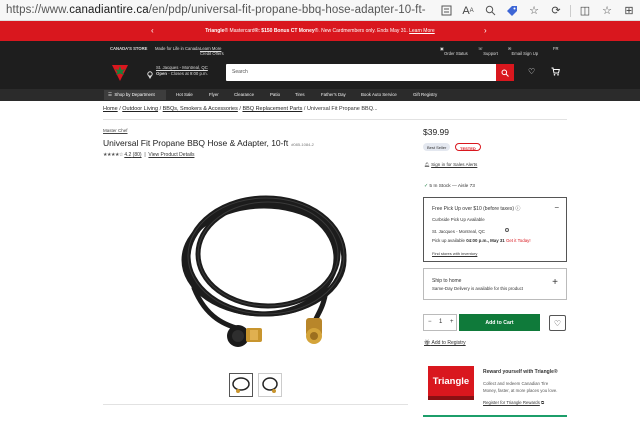 The image size is (640, 444). Describe the element at coordinates (422, 31) in the screenshot. I see `promo-learn-more-link: Learn More` at that location.